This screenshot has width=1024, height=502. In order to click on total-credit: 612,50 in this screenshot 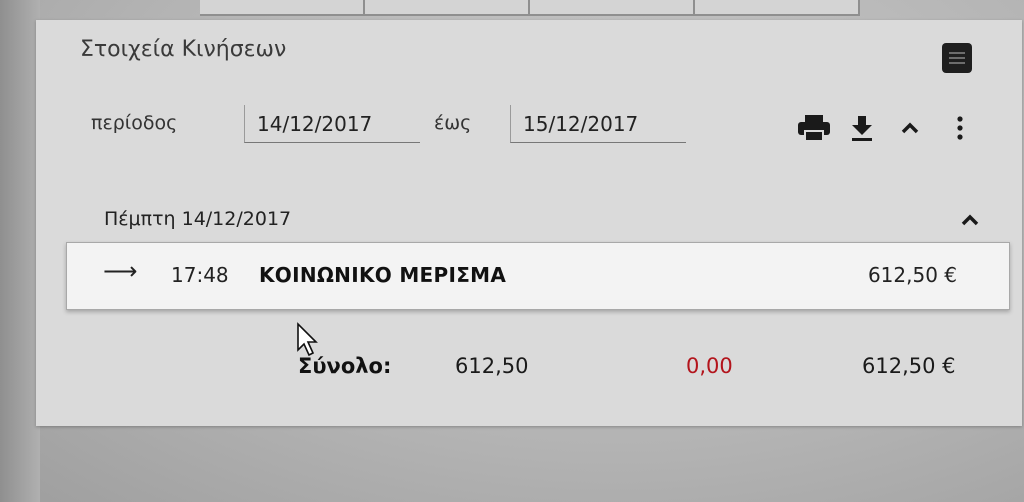, I will do `click(492, 366)`.